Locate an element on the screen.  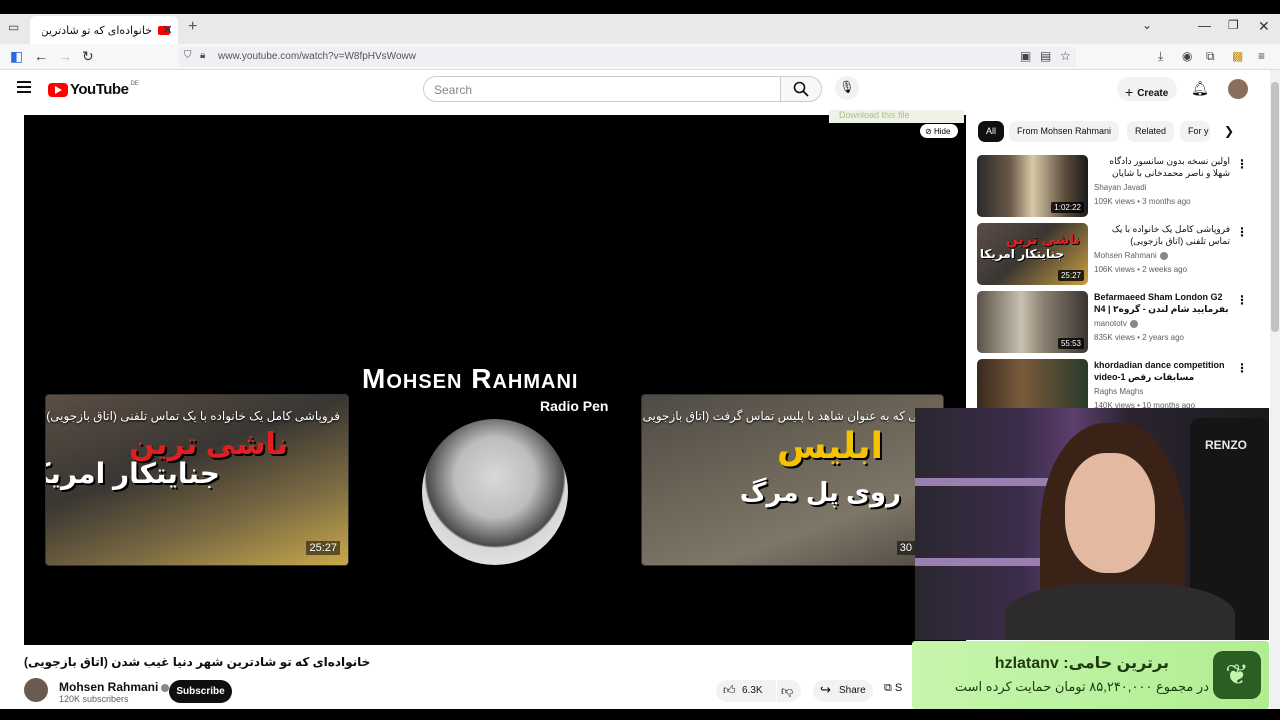
tab-dropdown-icon: ⌄ is located at coordinates (1147, 25).